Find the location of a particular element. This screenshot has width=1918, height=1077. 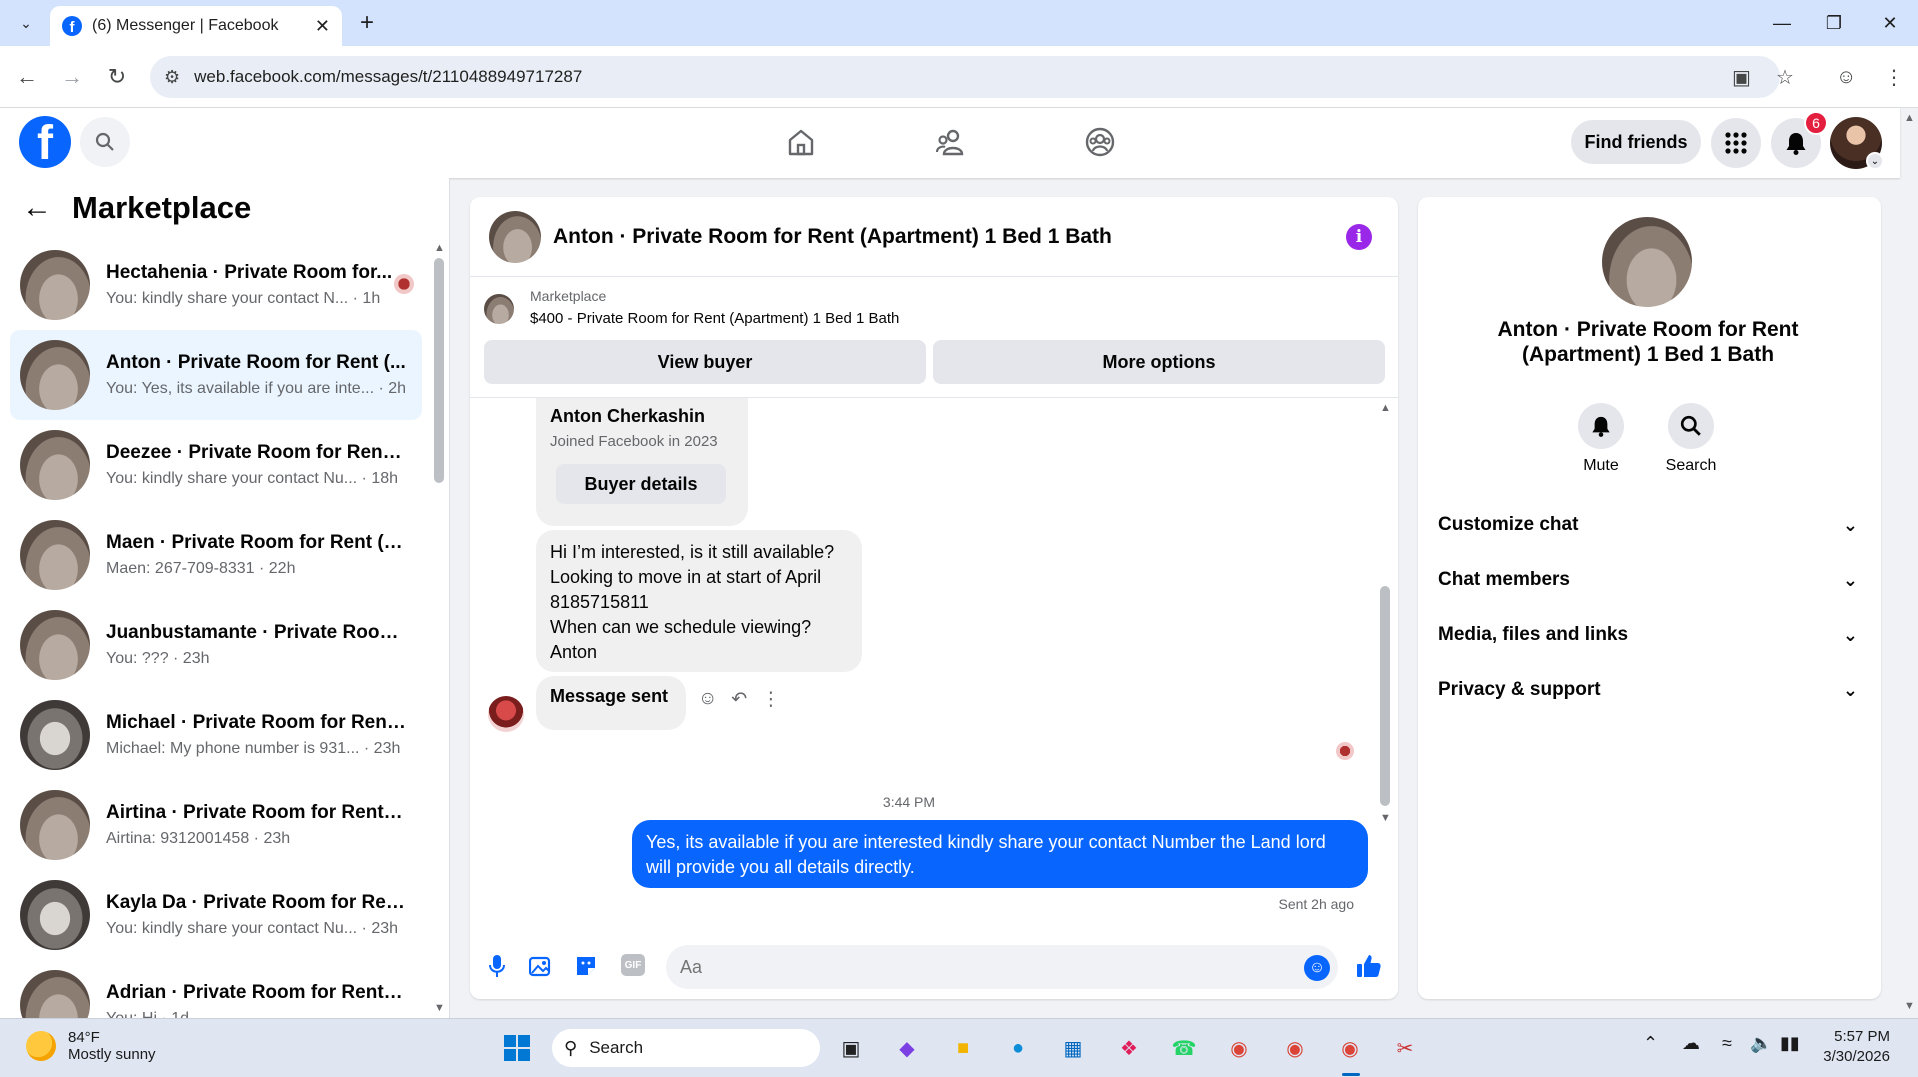

thumbs-up-icon is located at coordinates (1369, 966).